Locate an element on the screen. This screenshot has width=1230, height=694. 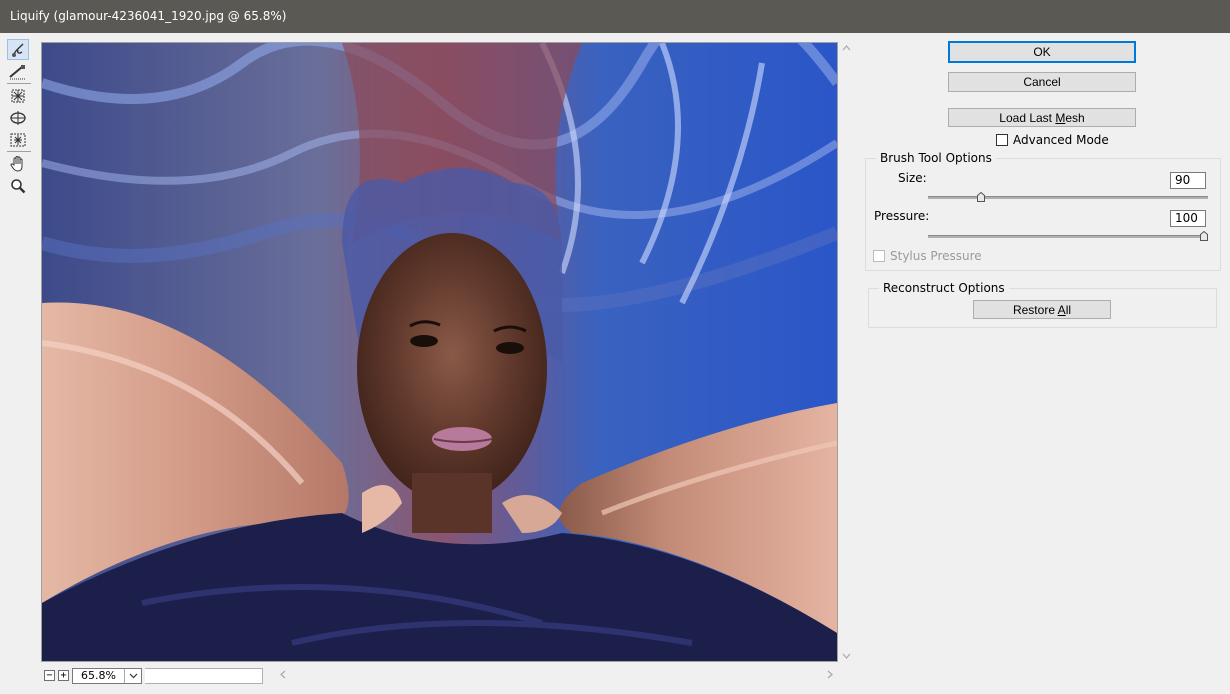
brush-tool-options-title: Brush Tool Options is located at coordinates (936, 158).